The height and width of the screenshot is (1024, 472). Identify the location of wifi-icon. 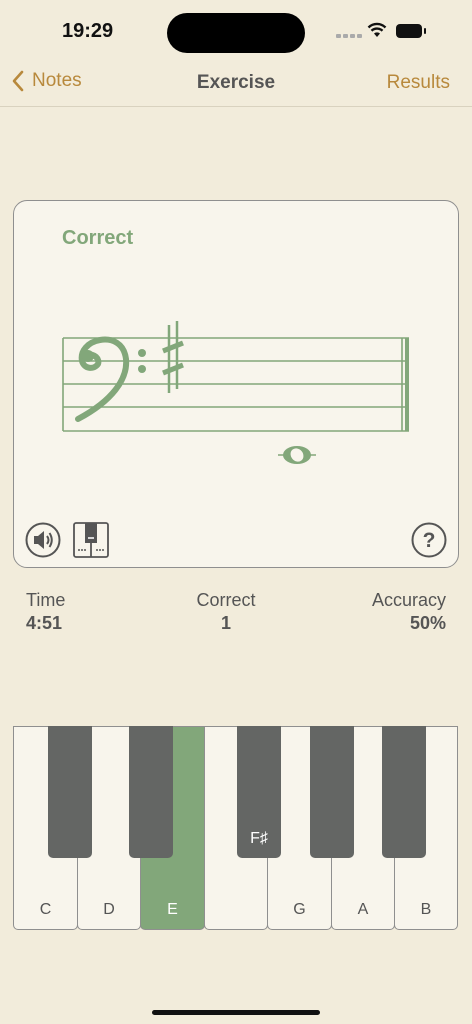
(377, 29).